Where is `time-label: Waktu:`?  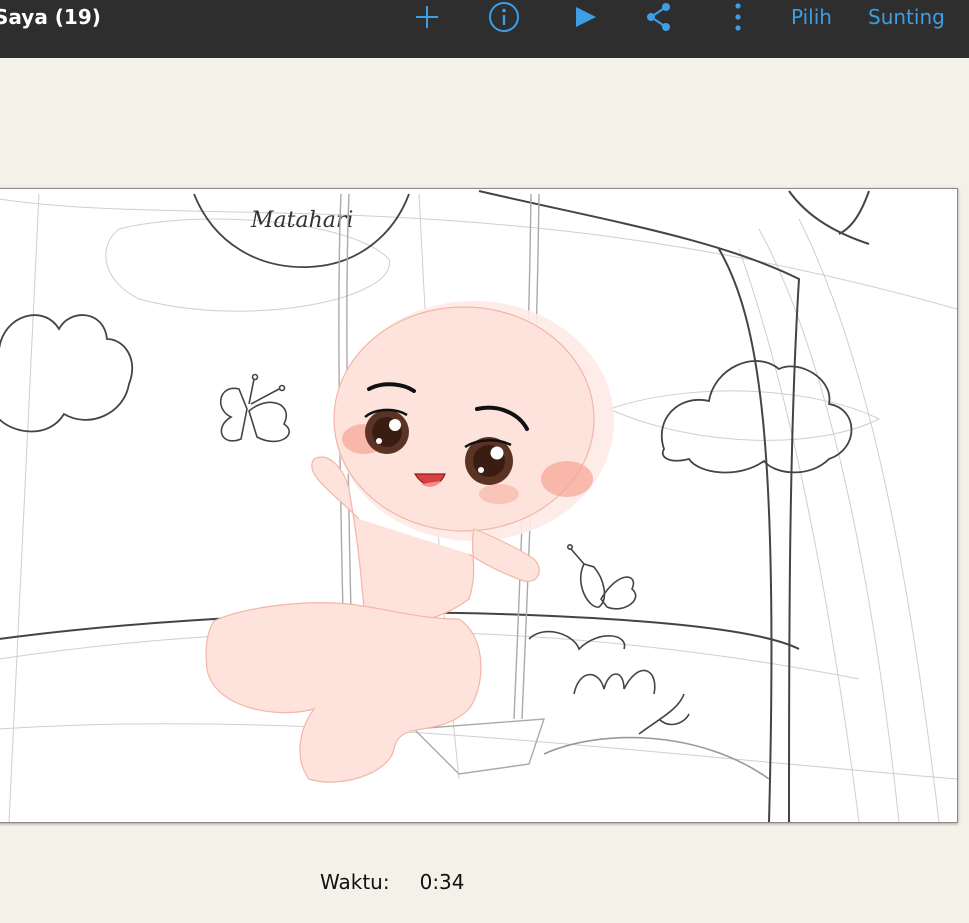
time-label: Waktu: is located at coordinates (355, 882).